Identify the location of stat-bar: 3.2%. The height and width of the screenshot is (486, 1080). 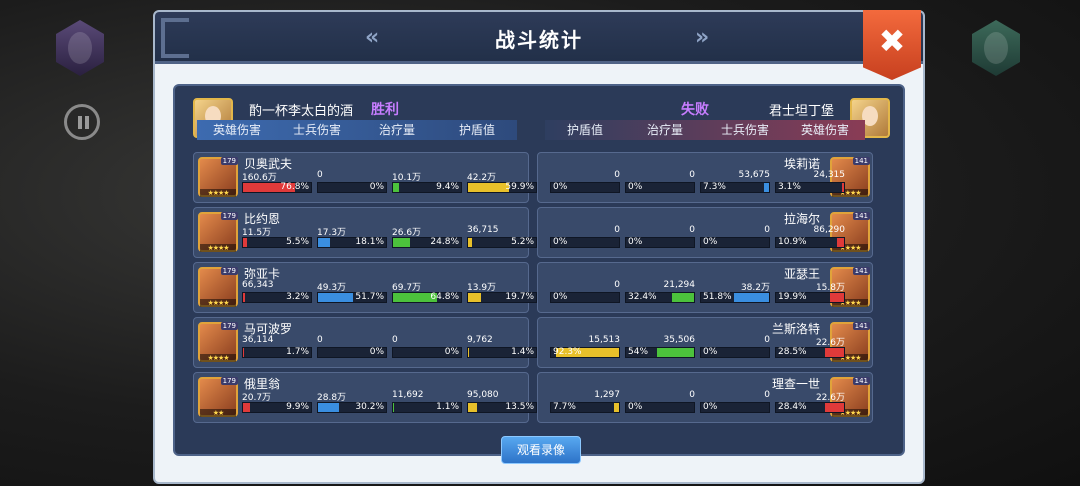
(277, 297).